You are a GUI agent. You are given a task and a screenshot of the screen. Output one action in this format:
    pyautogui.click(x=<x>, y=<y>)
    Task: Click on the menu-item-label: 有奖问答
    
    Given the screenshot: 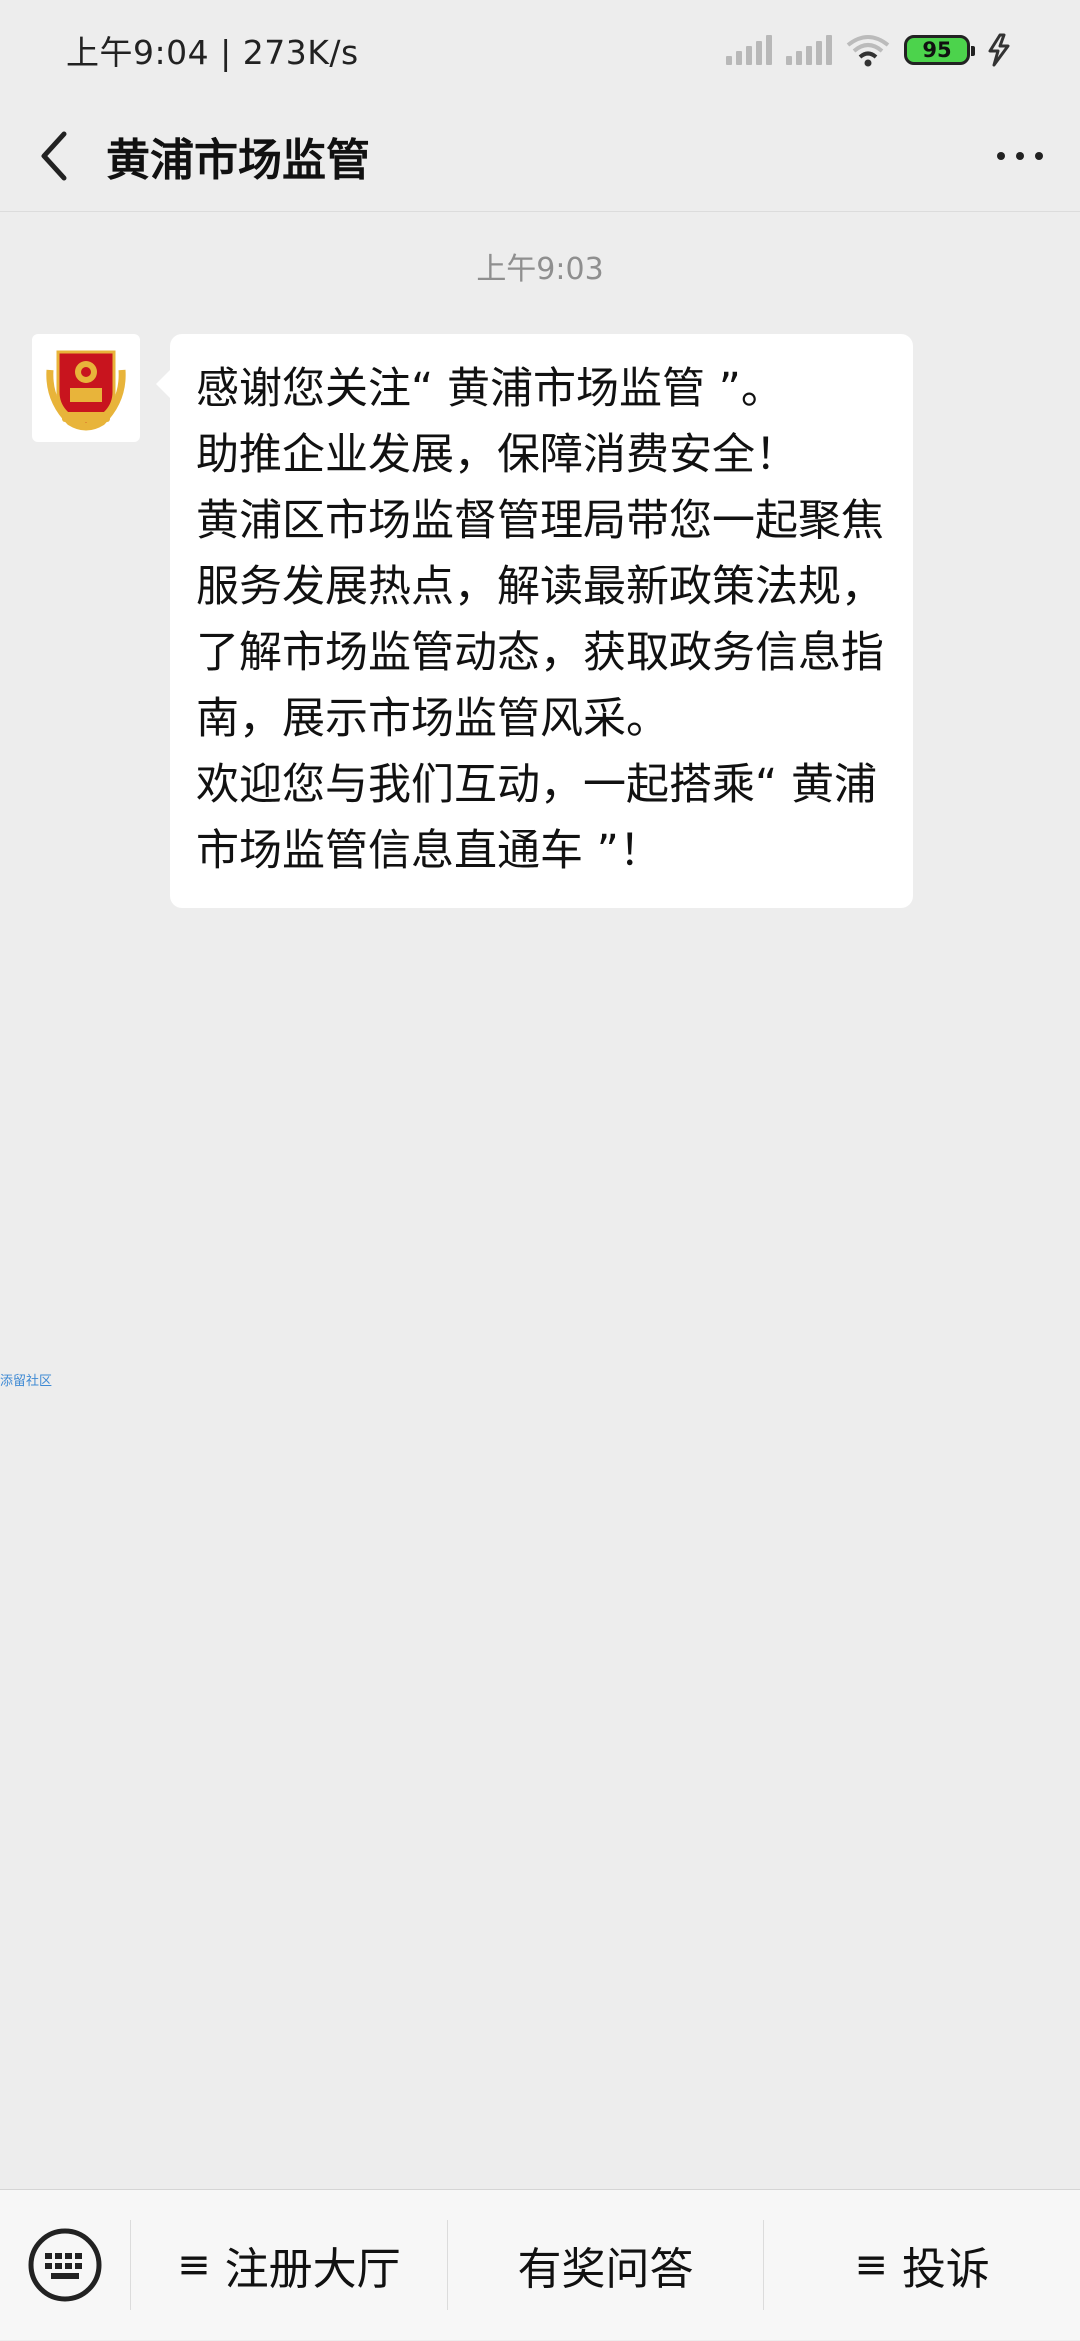 What is the action you would take?
    pyautogui.click(x=605, y=2269)
    